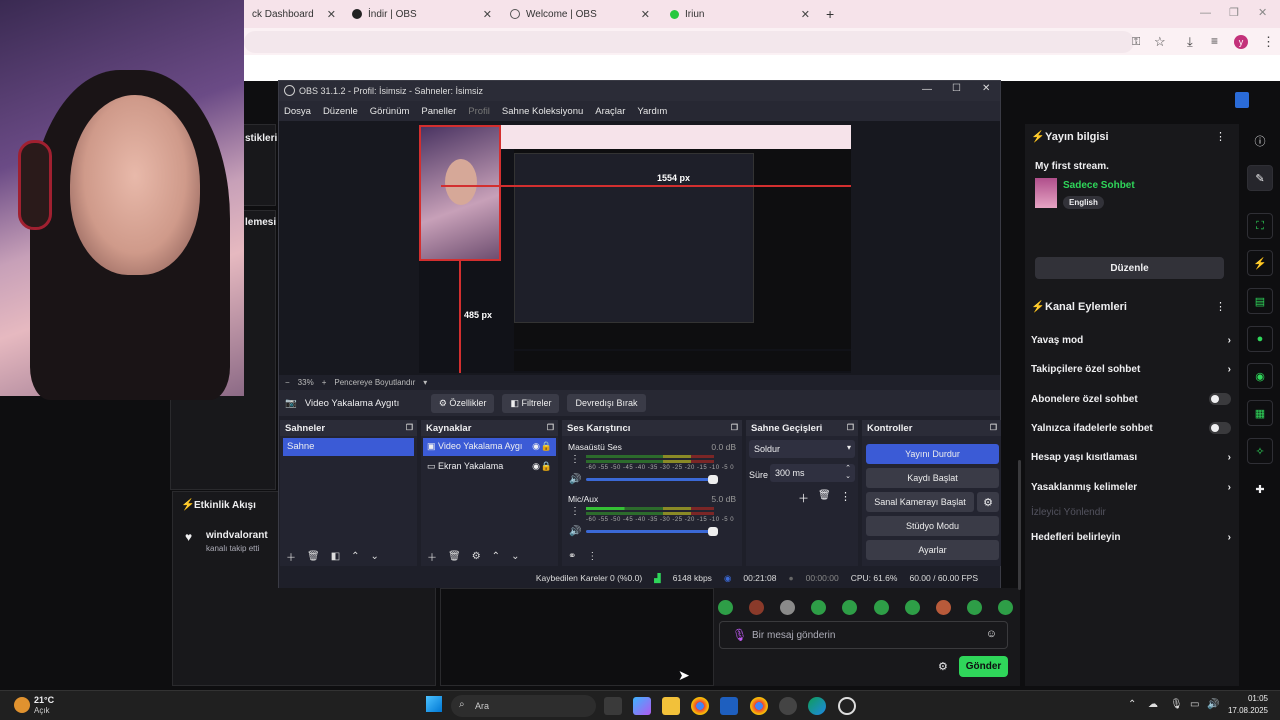 Image resolution: width=1280 pixels, height=720 pixels. I want to click on add-action-icon: ✚, so click(1260, 489).